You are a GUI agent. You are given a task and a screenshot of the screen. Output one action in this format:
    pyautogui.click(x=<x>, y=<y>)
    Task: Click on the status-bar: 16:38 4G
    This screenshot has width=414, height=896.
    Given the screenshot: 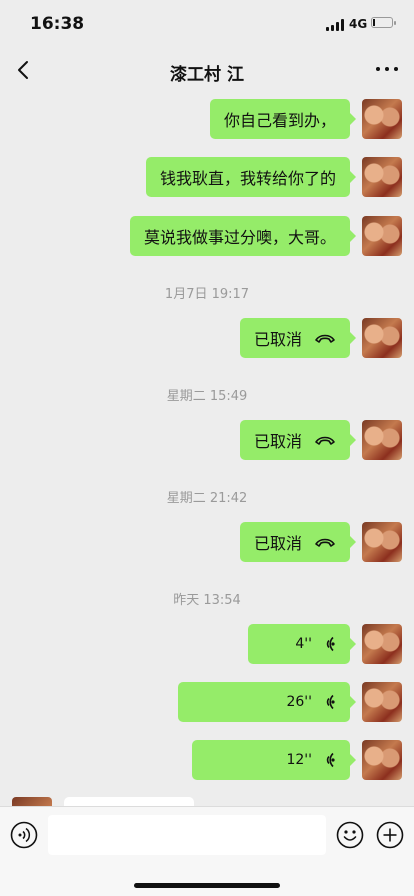 What is the action you would take?
    pyautogui.click(x=207, y=25)
    